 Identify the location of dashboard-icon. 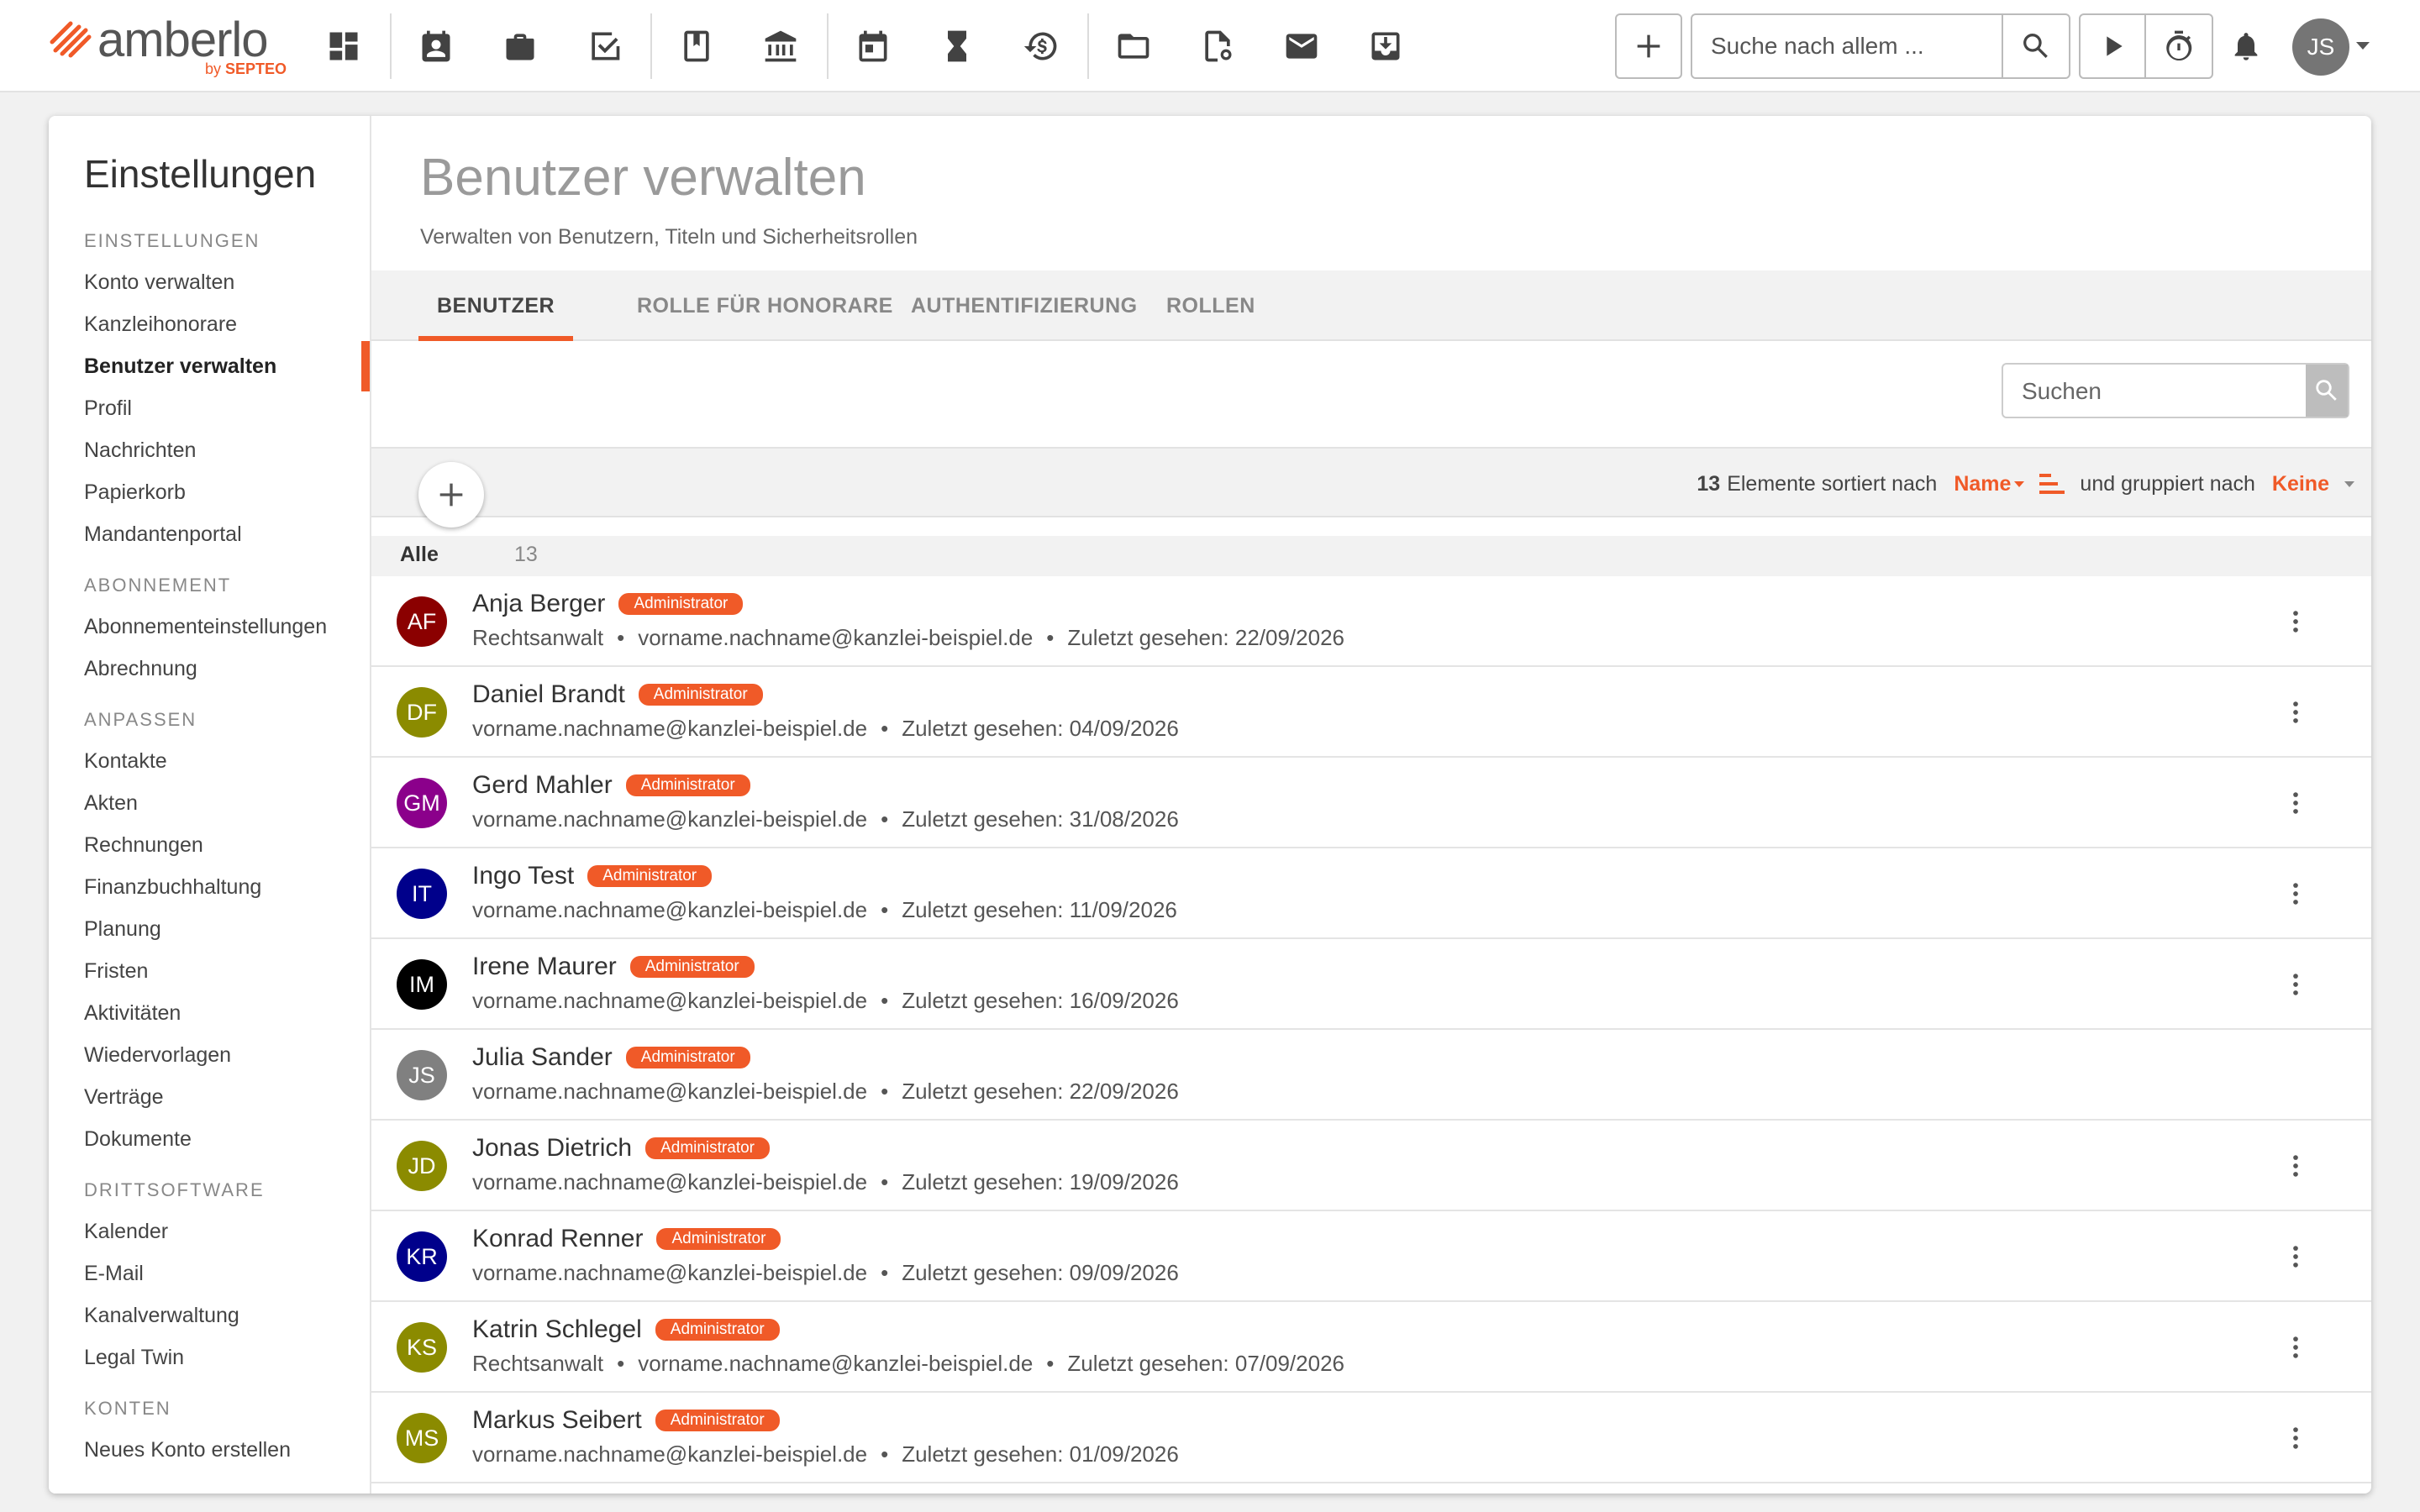
(344, 46).